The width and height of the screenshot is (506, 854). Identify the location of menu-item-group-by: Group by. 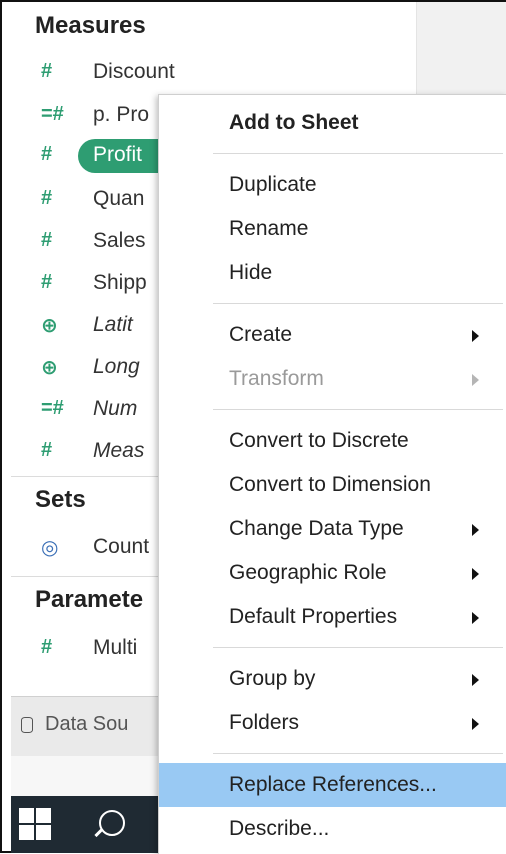
(332, 679).